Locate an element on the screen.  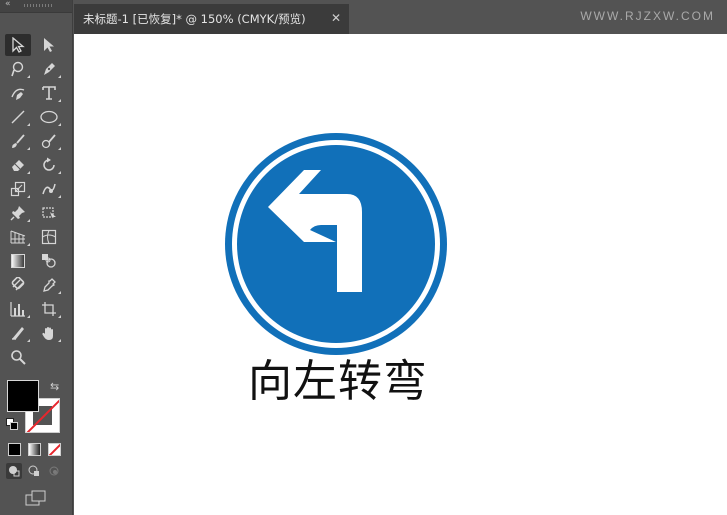
direct-selection-arrow-icon is located at coordinates (49, 45).